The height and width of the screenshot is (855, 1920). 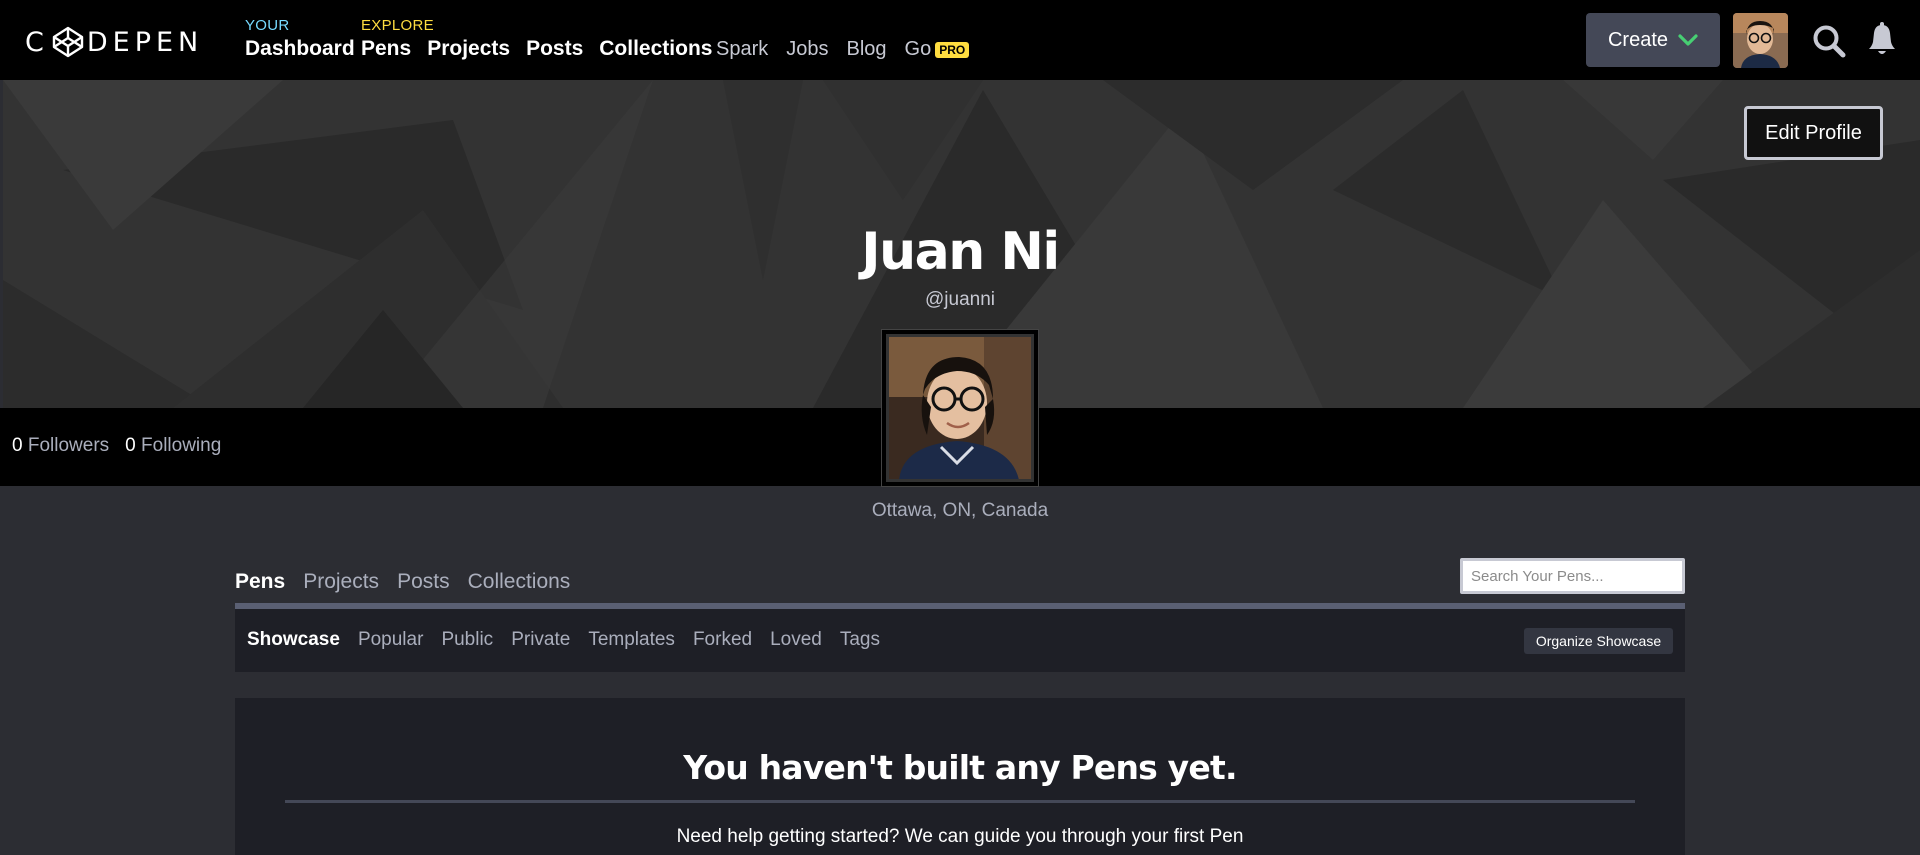 I want to click on nav-your-label: YOUR, so click(x=267, y=25).